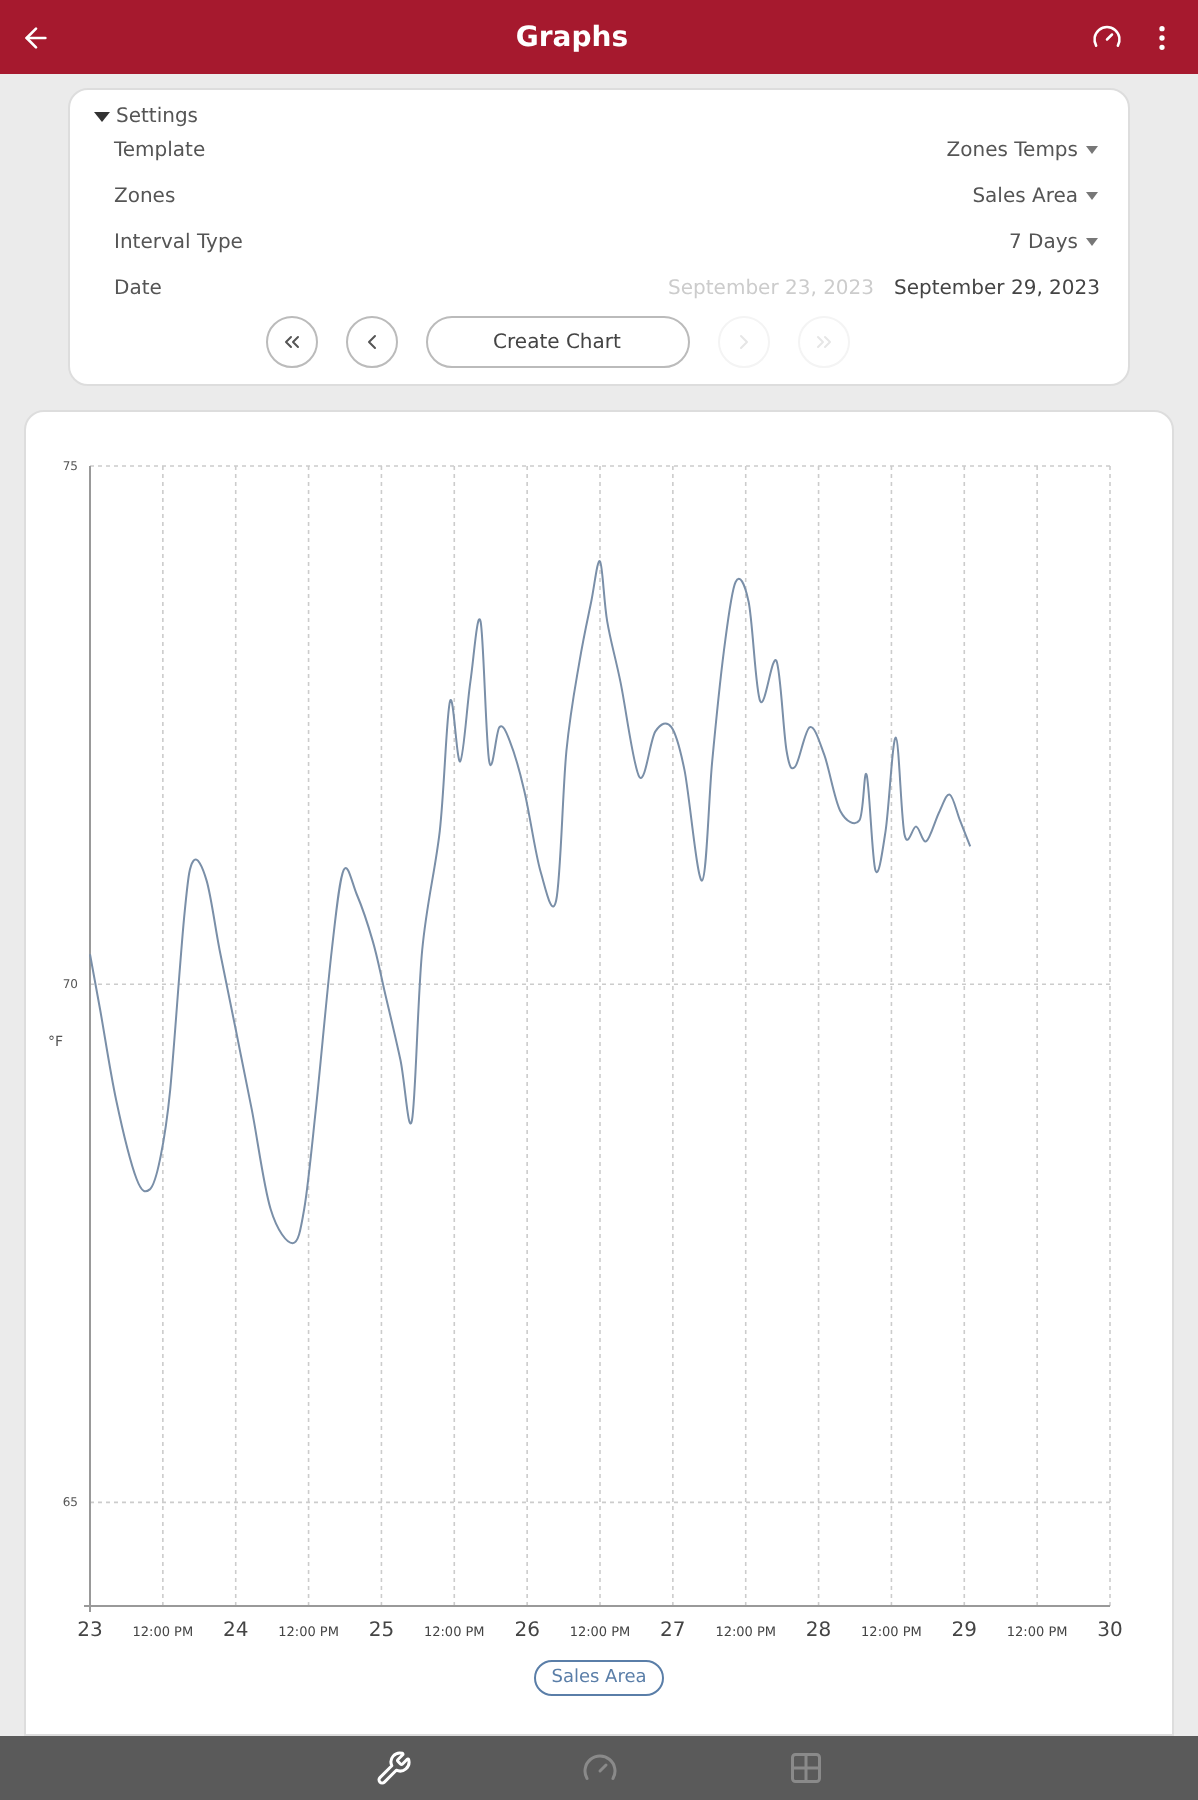  What do you see at coordinates (599, 1678) in the screenshot?
I see `legend-chip: Sales Area` at bounding box center [599, 1678].